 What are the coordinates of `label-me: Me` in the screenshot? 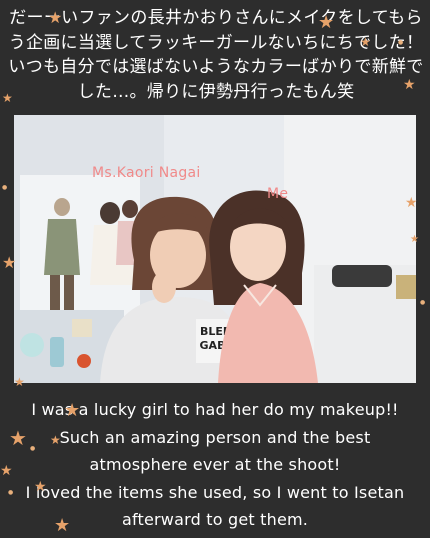 It's located at (278, 194).